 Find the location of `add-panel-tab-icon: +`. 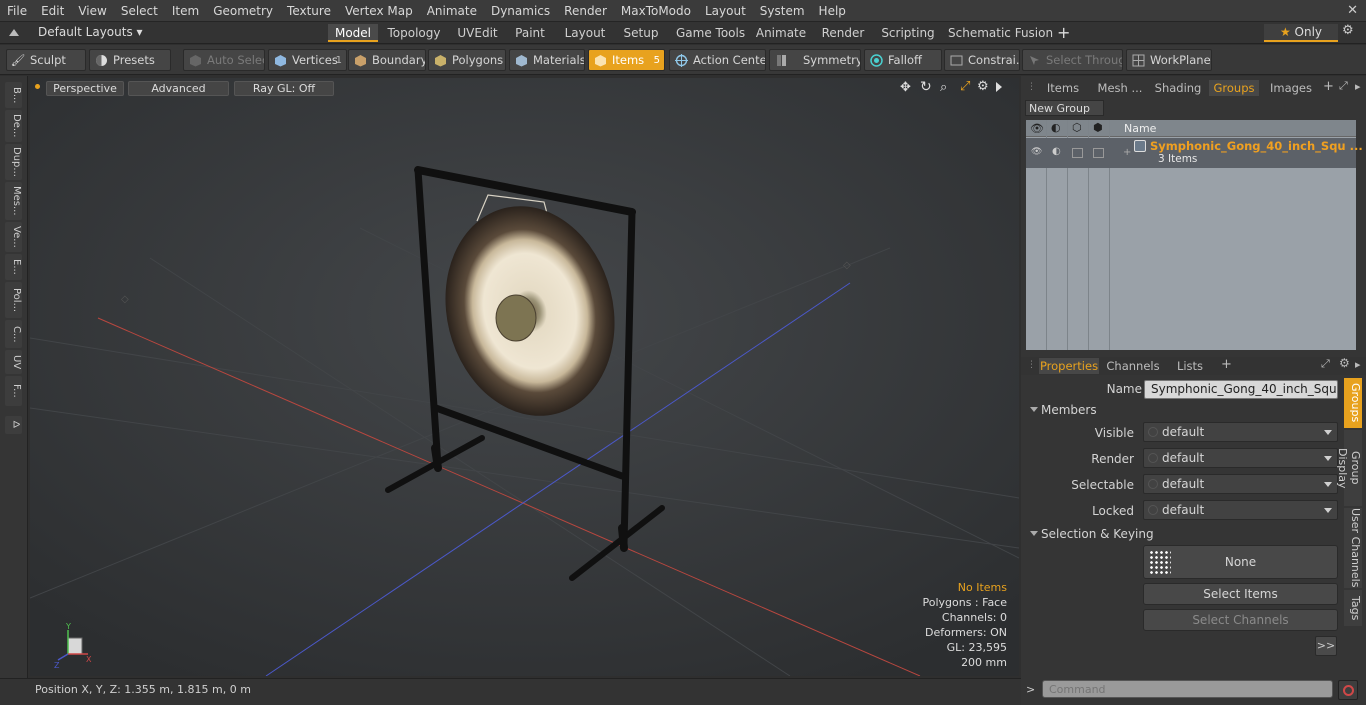

add-panel-tab-icon: + is located at coordinates (1328, 86).